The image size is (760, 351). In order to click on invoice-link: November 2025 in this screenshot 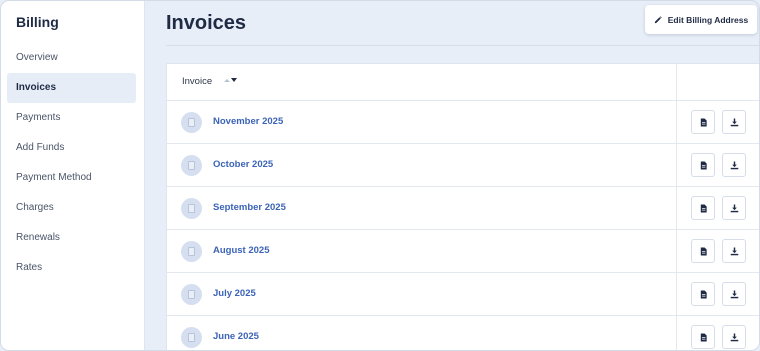, I will do `click(248, 121)`.